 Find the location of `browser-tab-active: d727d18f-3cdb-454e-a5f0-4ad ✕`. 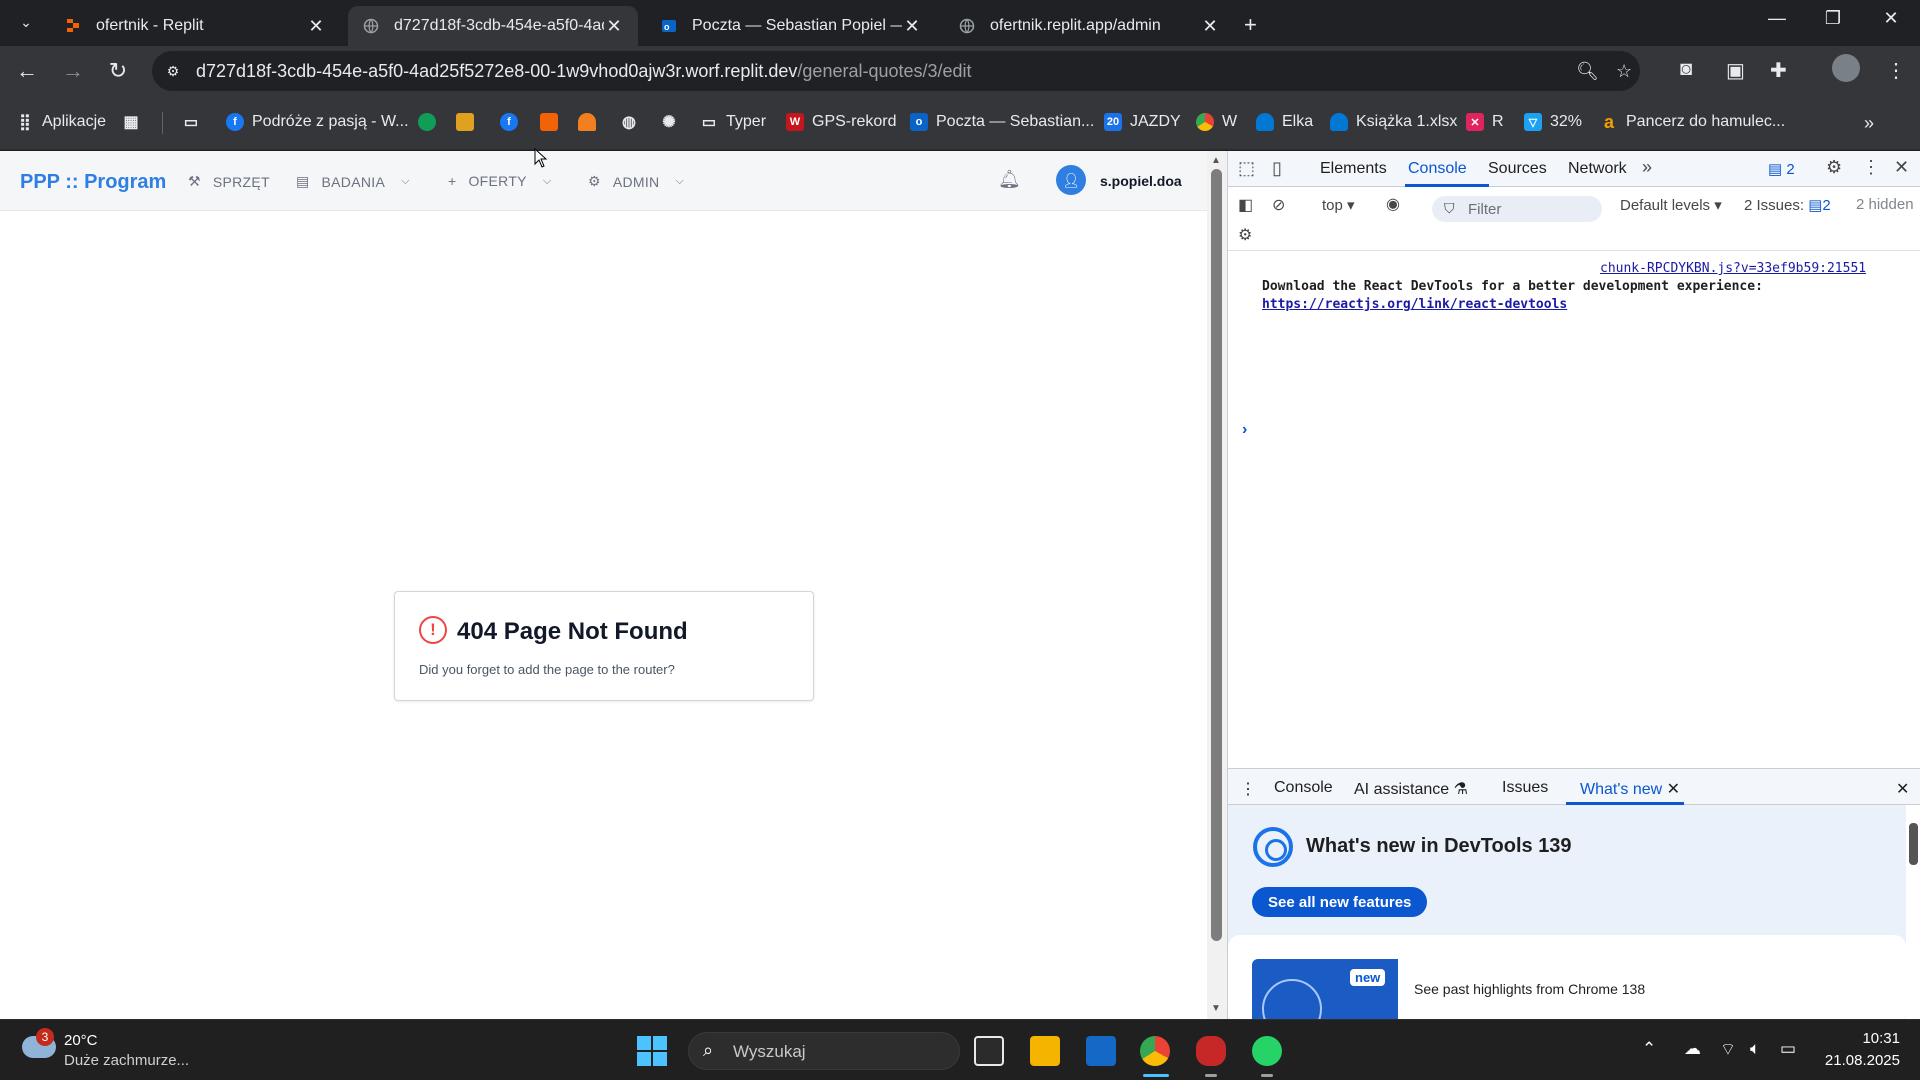

browser-tab-active: d727d18f-3cdb-454e-a5f0-4ad ✕ is located at coordinates (493, 26).